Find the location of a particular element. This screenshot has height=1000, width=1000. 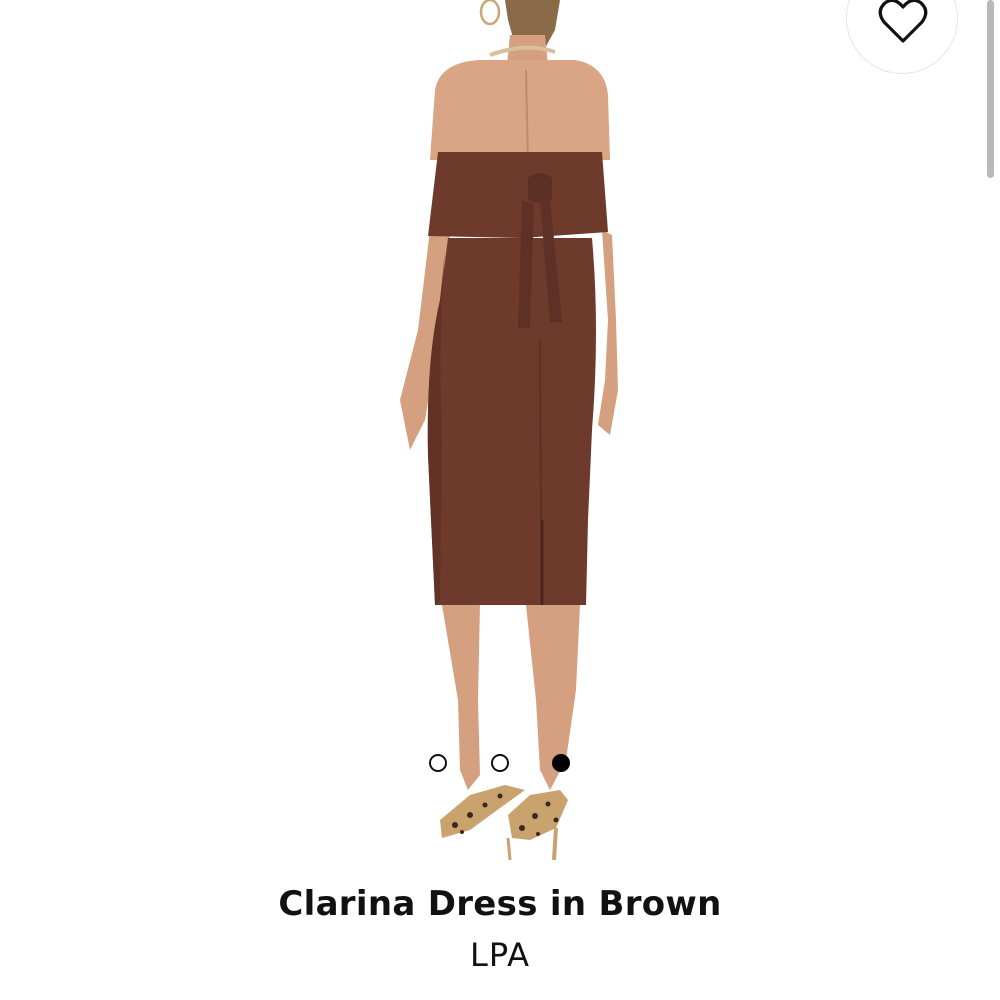

product-brand: LPA is located at coordinates (500, 955).